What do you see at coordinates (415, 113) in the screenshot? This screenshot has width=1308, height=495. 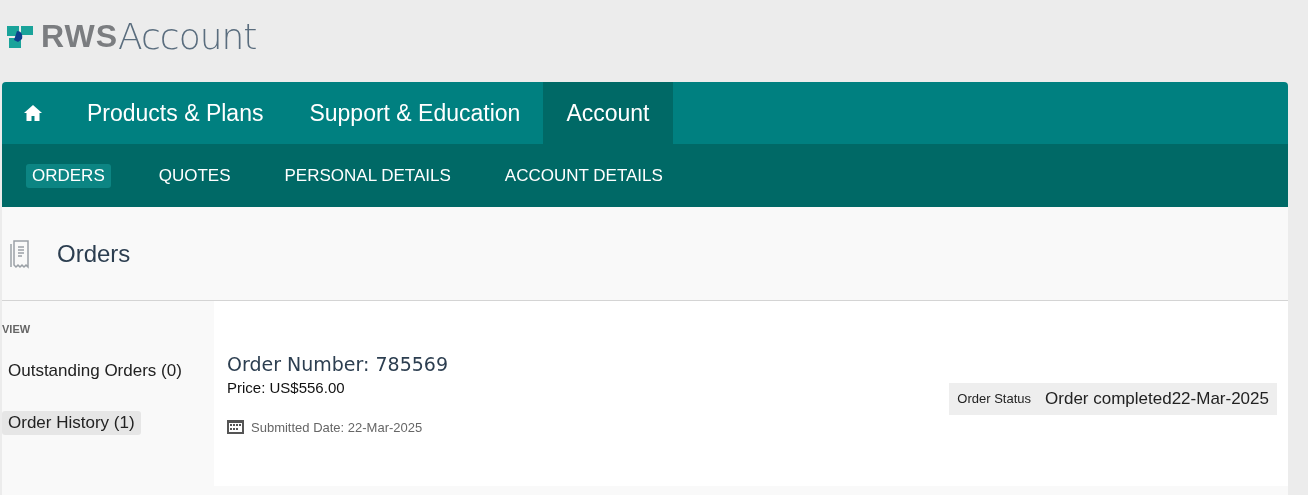 I see `nav-tab: Support & Education` at bounding box center [415, 113].